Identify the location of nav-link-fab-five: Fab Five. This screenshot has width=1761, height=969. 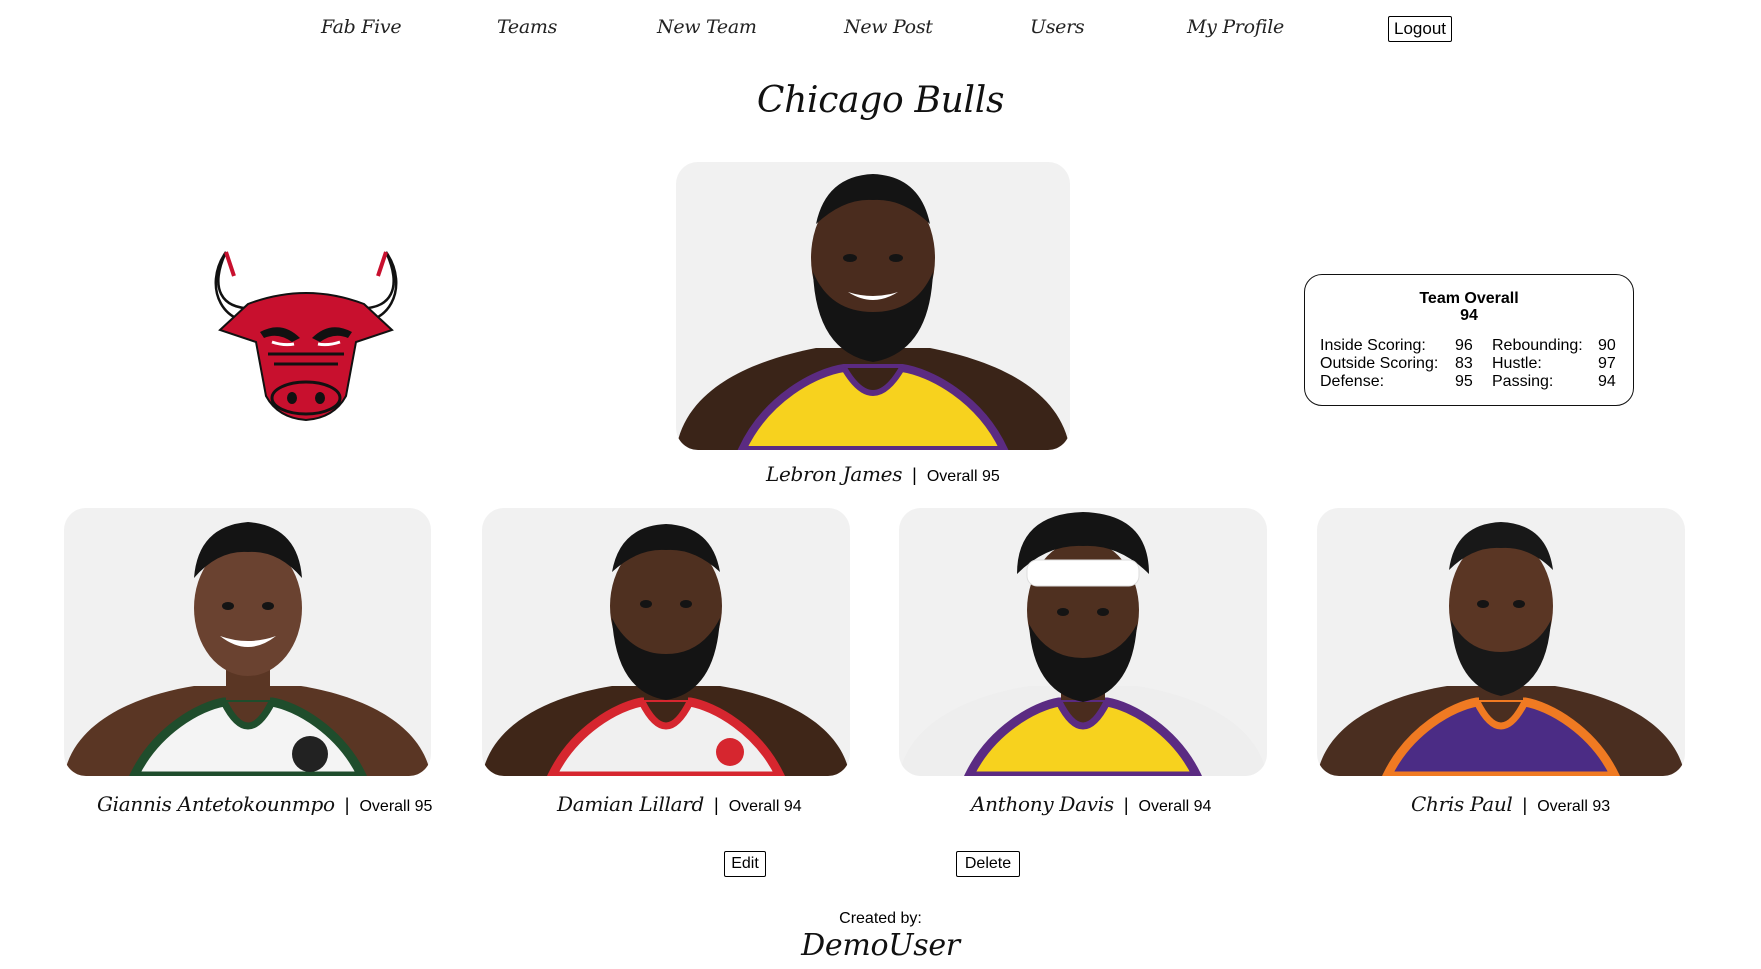
(361, 27).